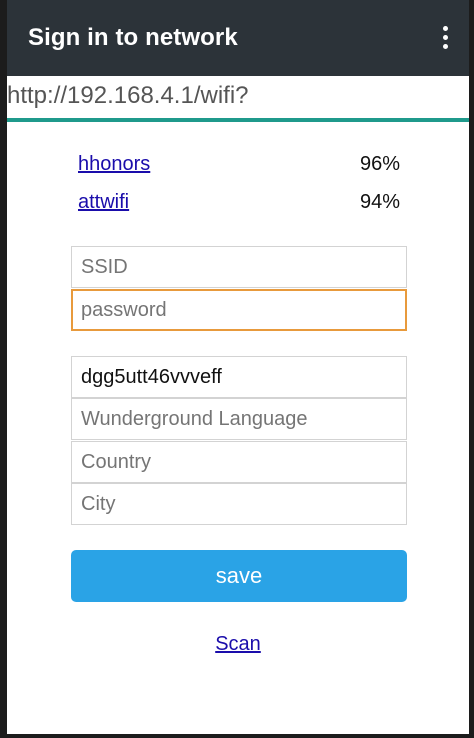 The width and height of the screenshot is (474, 738). I want to click on scan-link: Scan, so click(238, 644).